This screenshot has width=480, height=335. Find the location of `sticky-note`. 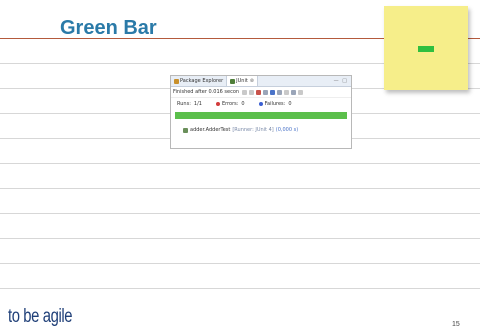

sticky-note is located at coordinates (426, 48).